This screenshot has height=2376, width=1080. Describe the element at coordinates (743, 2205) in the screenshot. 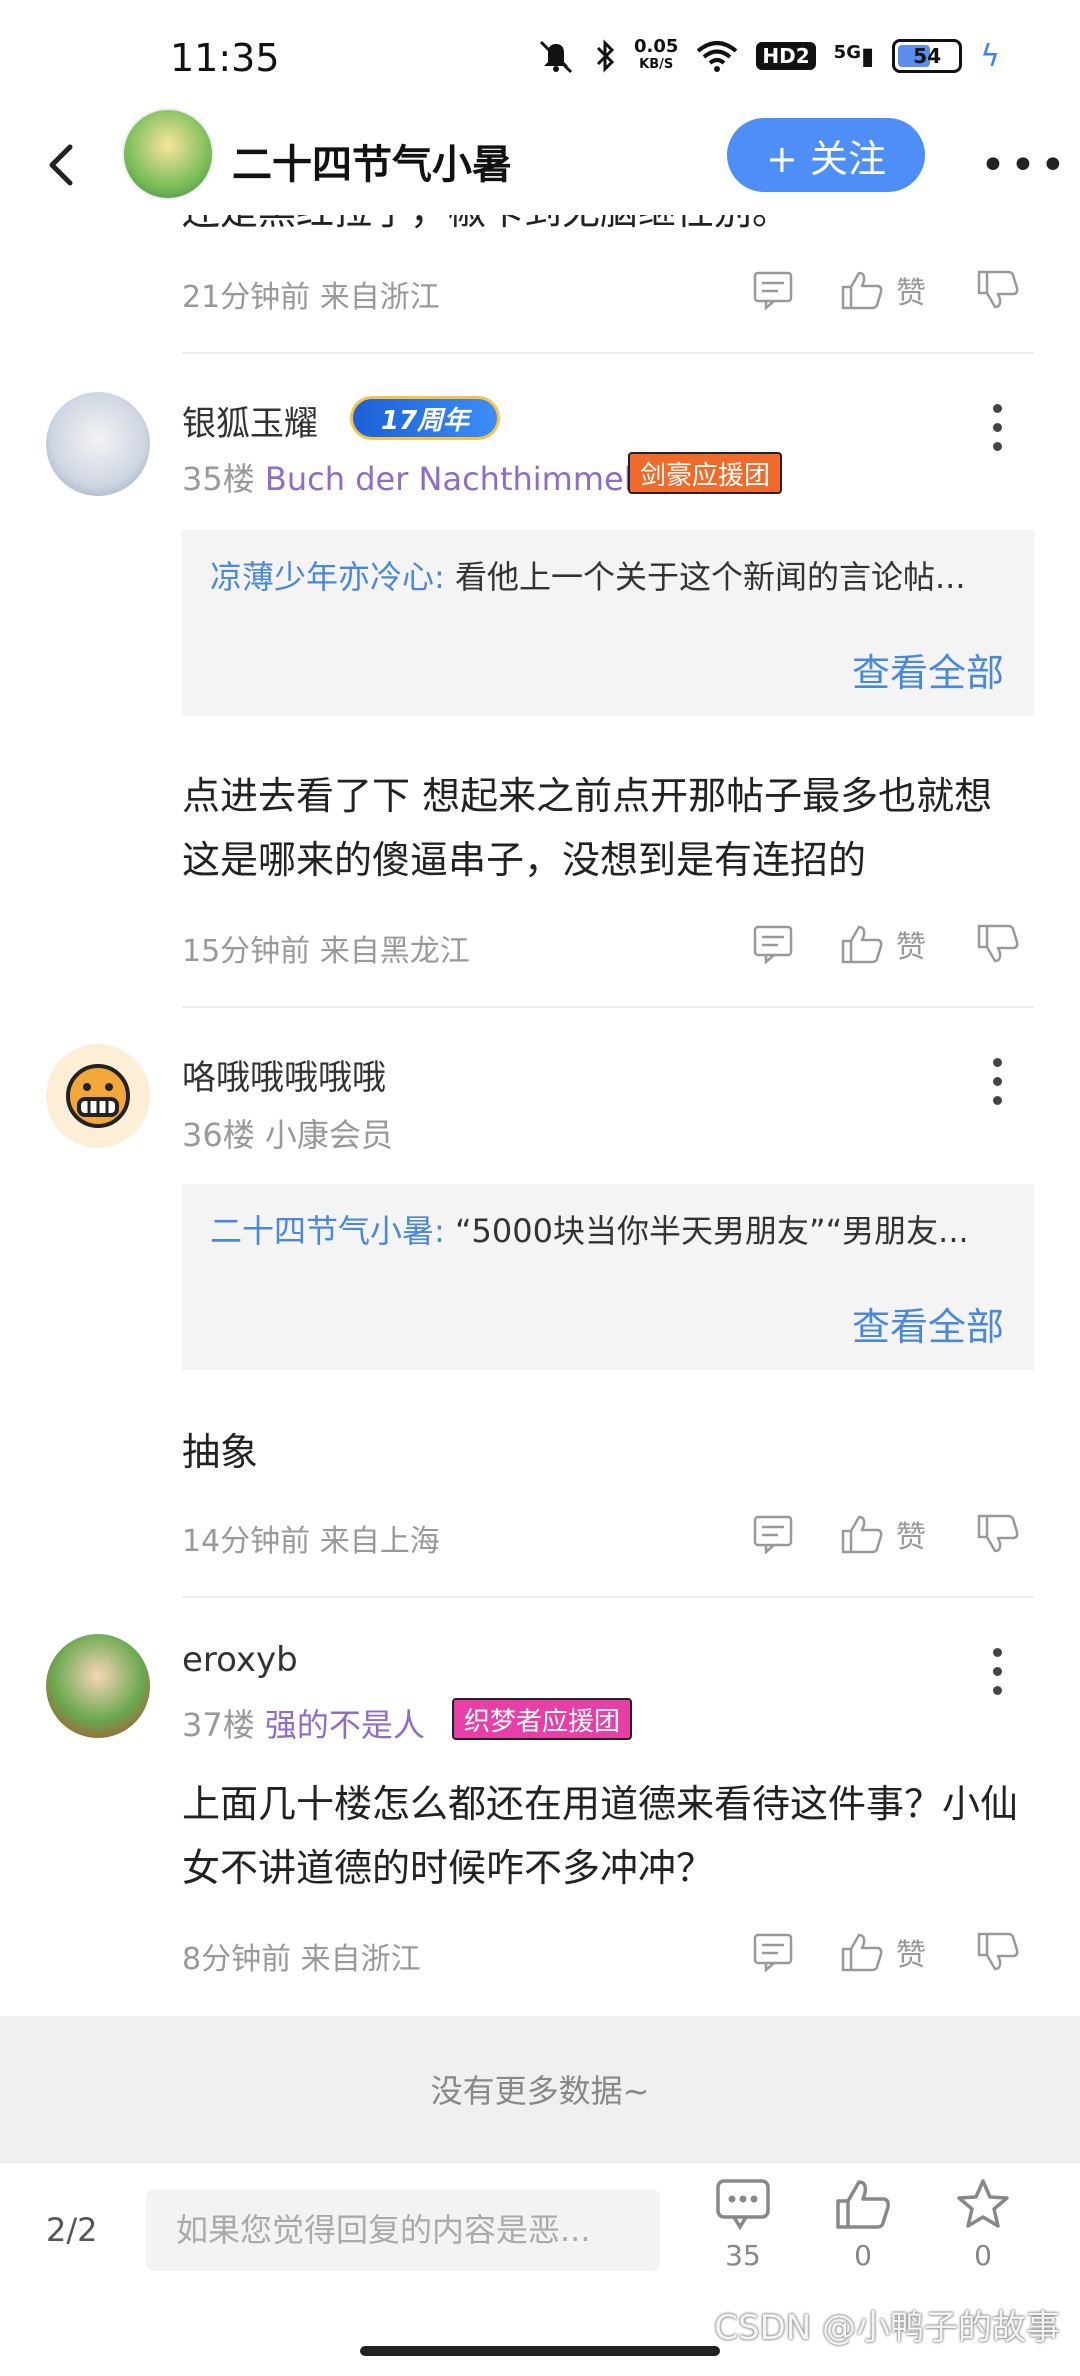

I see `comment-bubble-icon` at that location.